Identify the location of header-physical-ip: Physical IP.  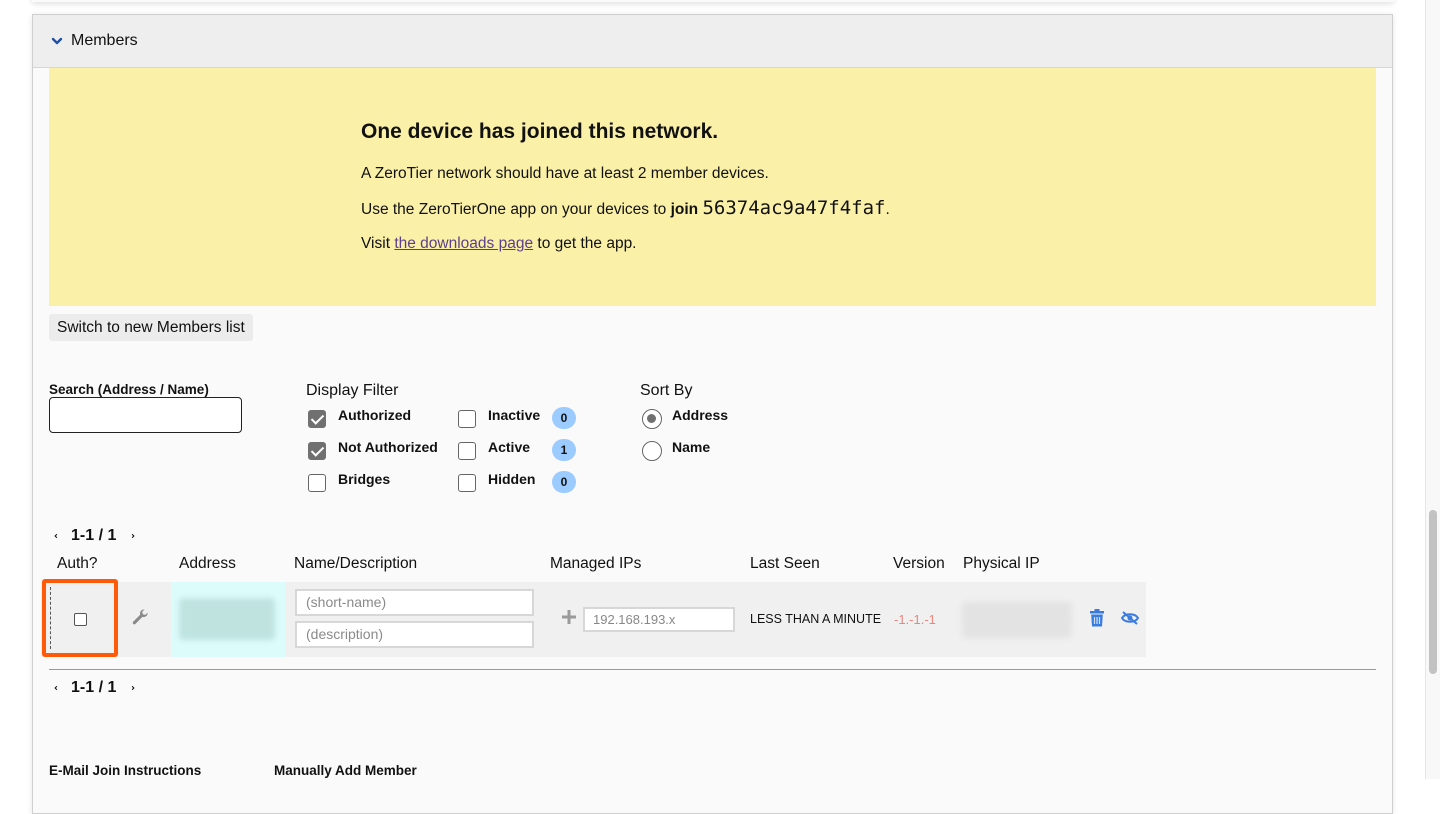
(1001, 563).